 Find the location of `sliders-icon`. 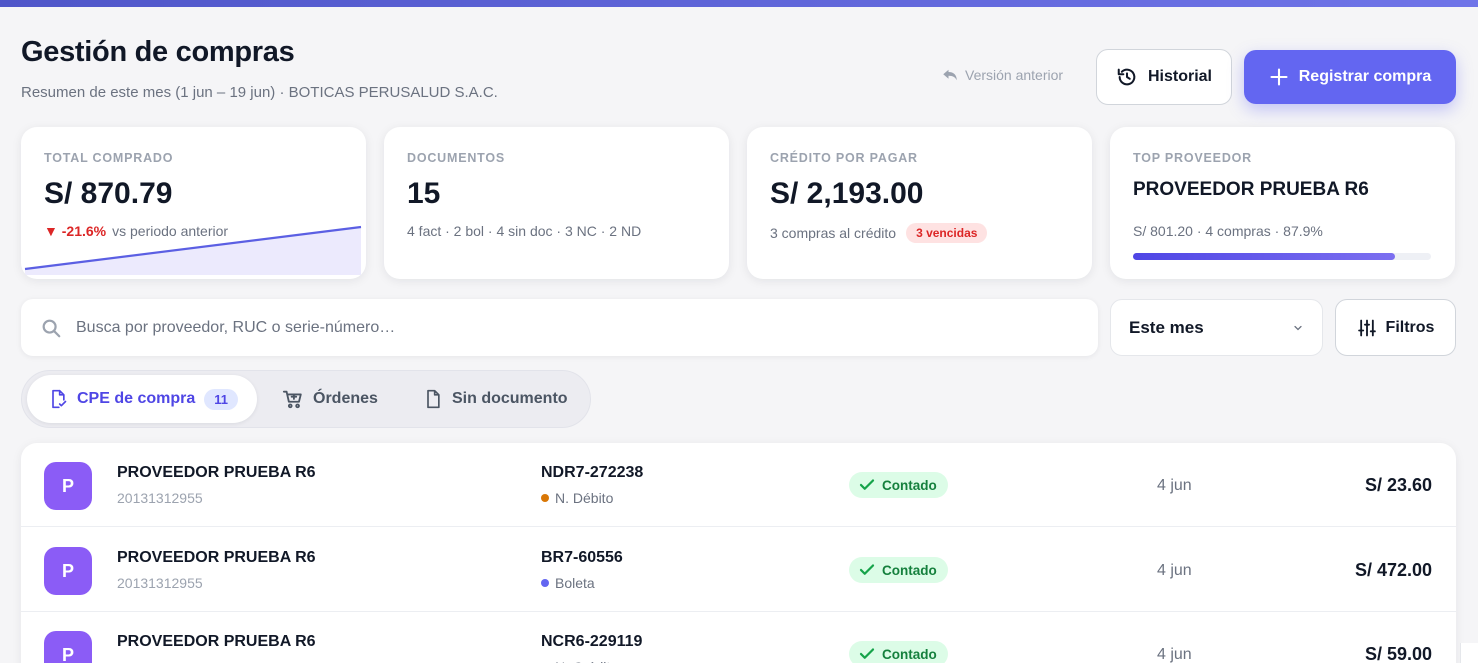

sliders-icon is located at coordinates (1366, 327).